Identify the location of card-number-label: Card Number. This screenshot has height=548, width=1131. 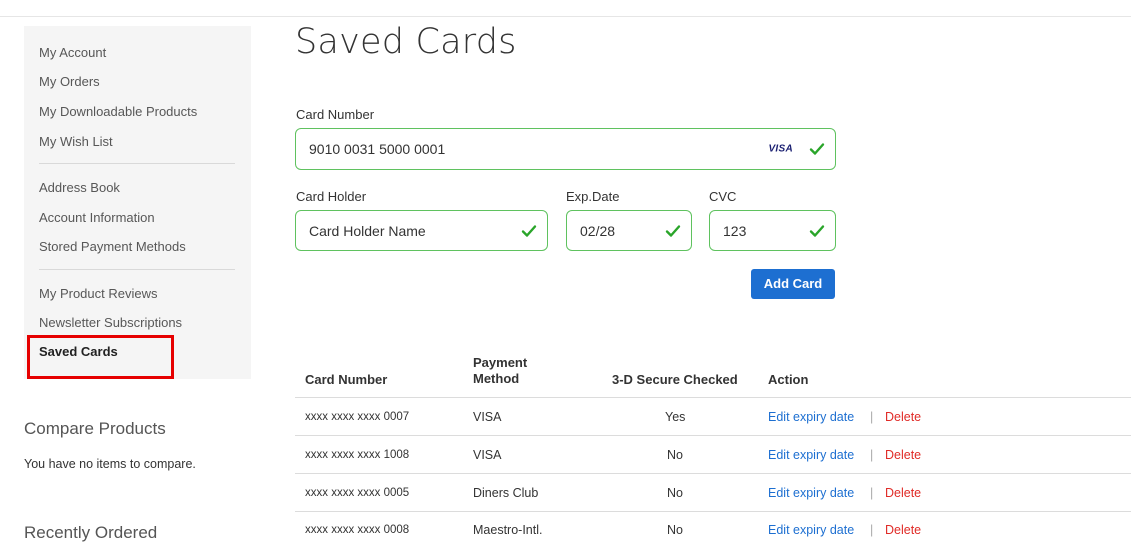
(335, 114).